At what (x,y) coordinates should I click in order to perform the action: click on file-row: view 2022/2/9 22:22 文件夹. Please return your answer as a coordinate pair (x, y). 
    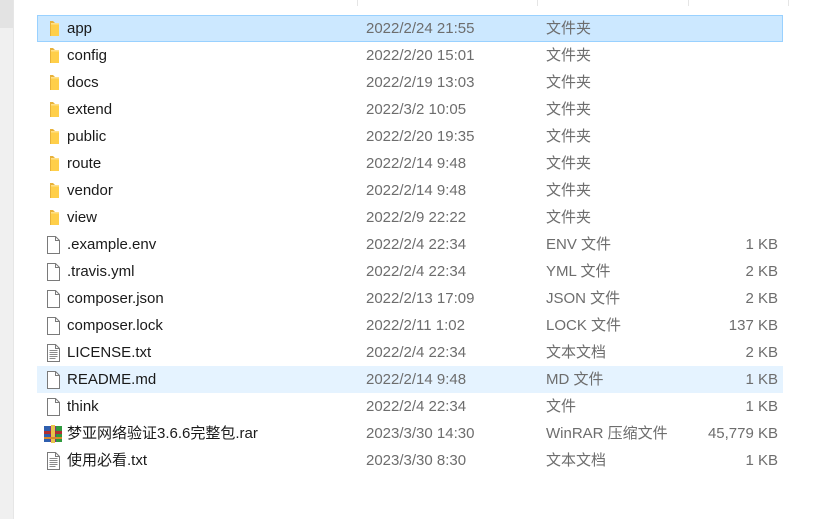
    Looking at the image, I should click on (410, 217).